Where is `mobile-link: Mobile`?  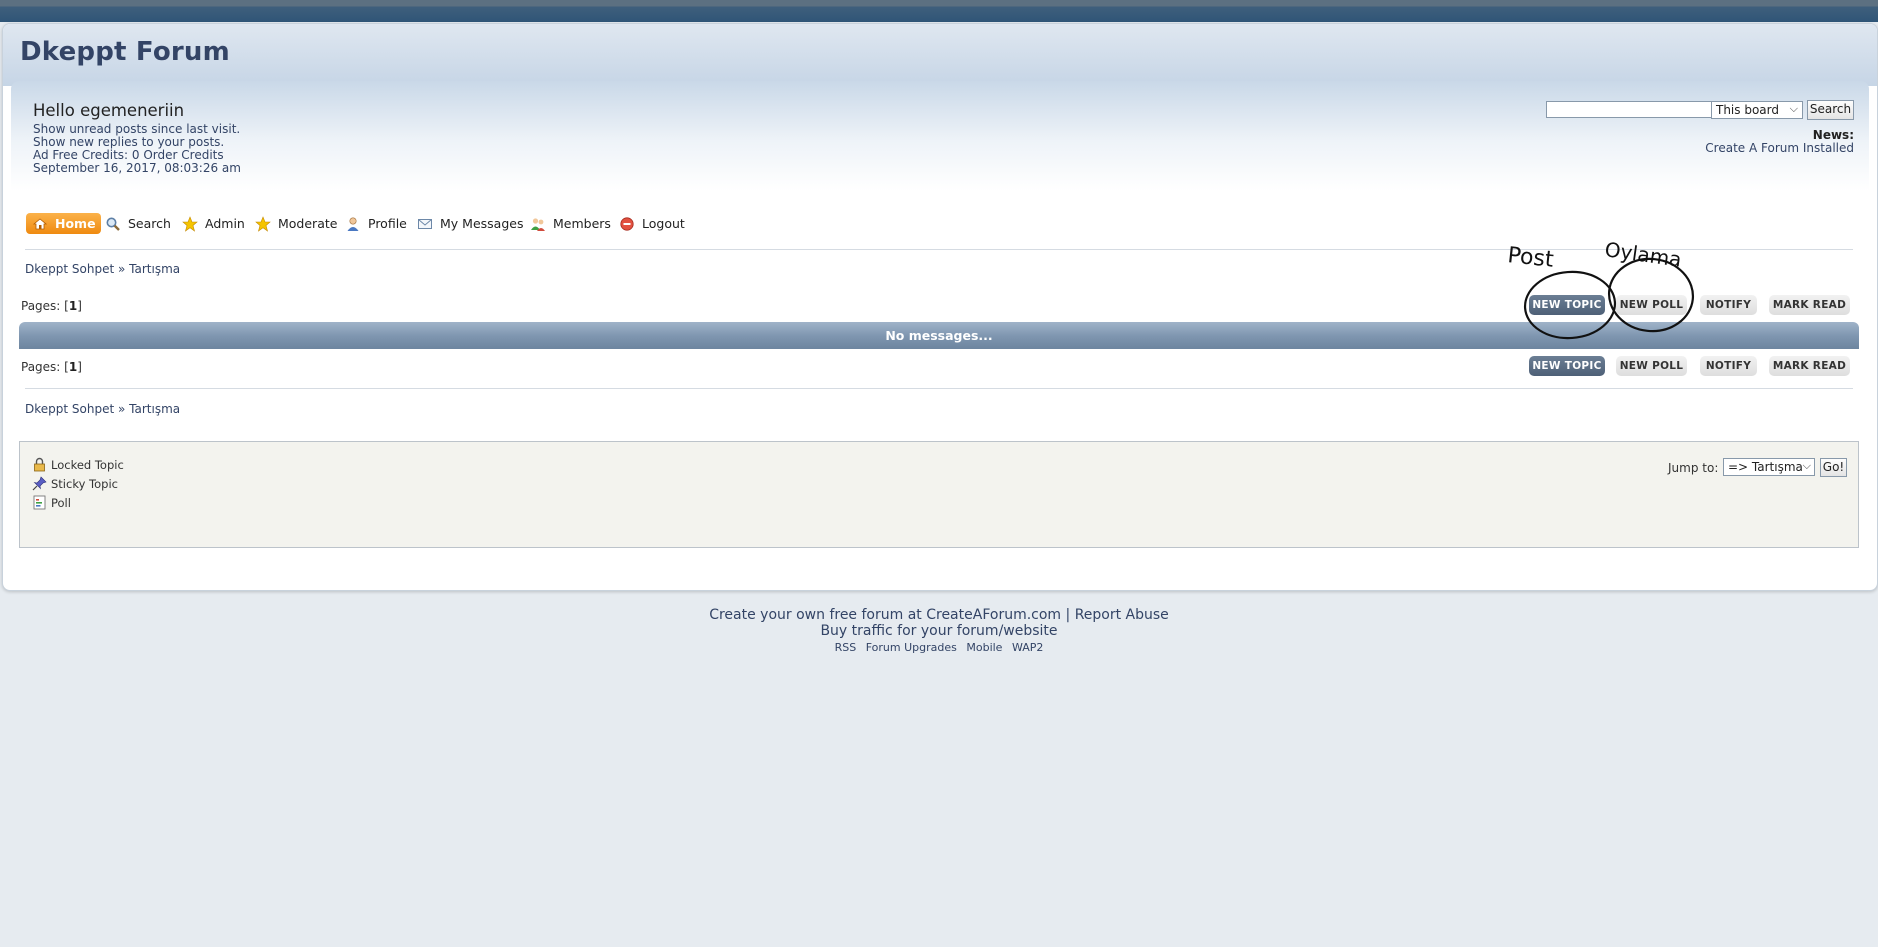 mobile-link: Mobile is located at coordinates (984, 647).